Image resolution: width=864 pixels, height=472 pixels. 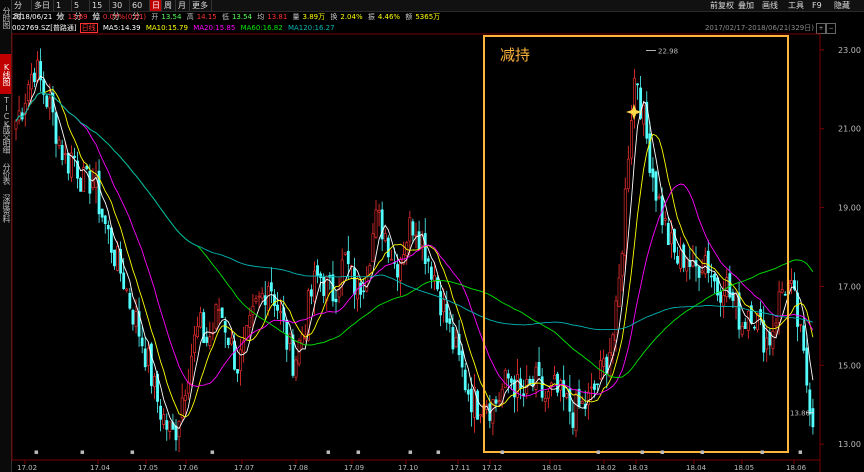 What do you see at coordinates (800, 414) in the screenshot?
I see `low-price-label: 13.80` at bounding box center [800, 414].